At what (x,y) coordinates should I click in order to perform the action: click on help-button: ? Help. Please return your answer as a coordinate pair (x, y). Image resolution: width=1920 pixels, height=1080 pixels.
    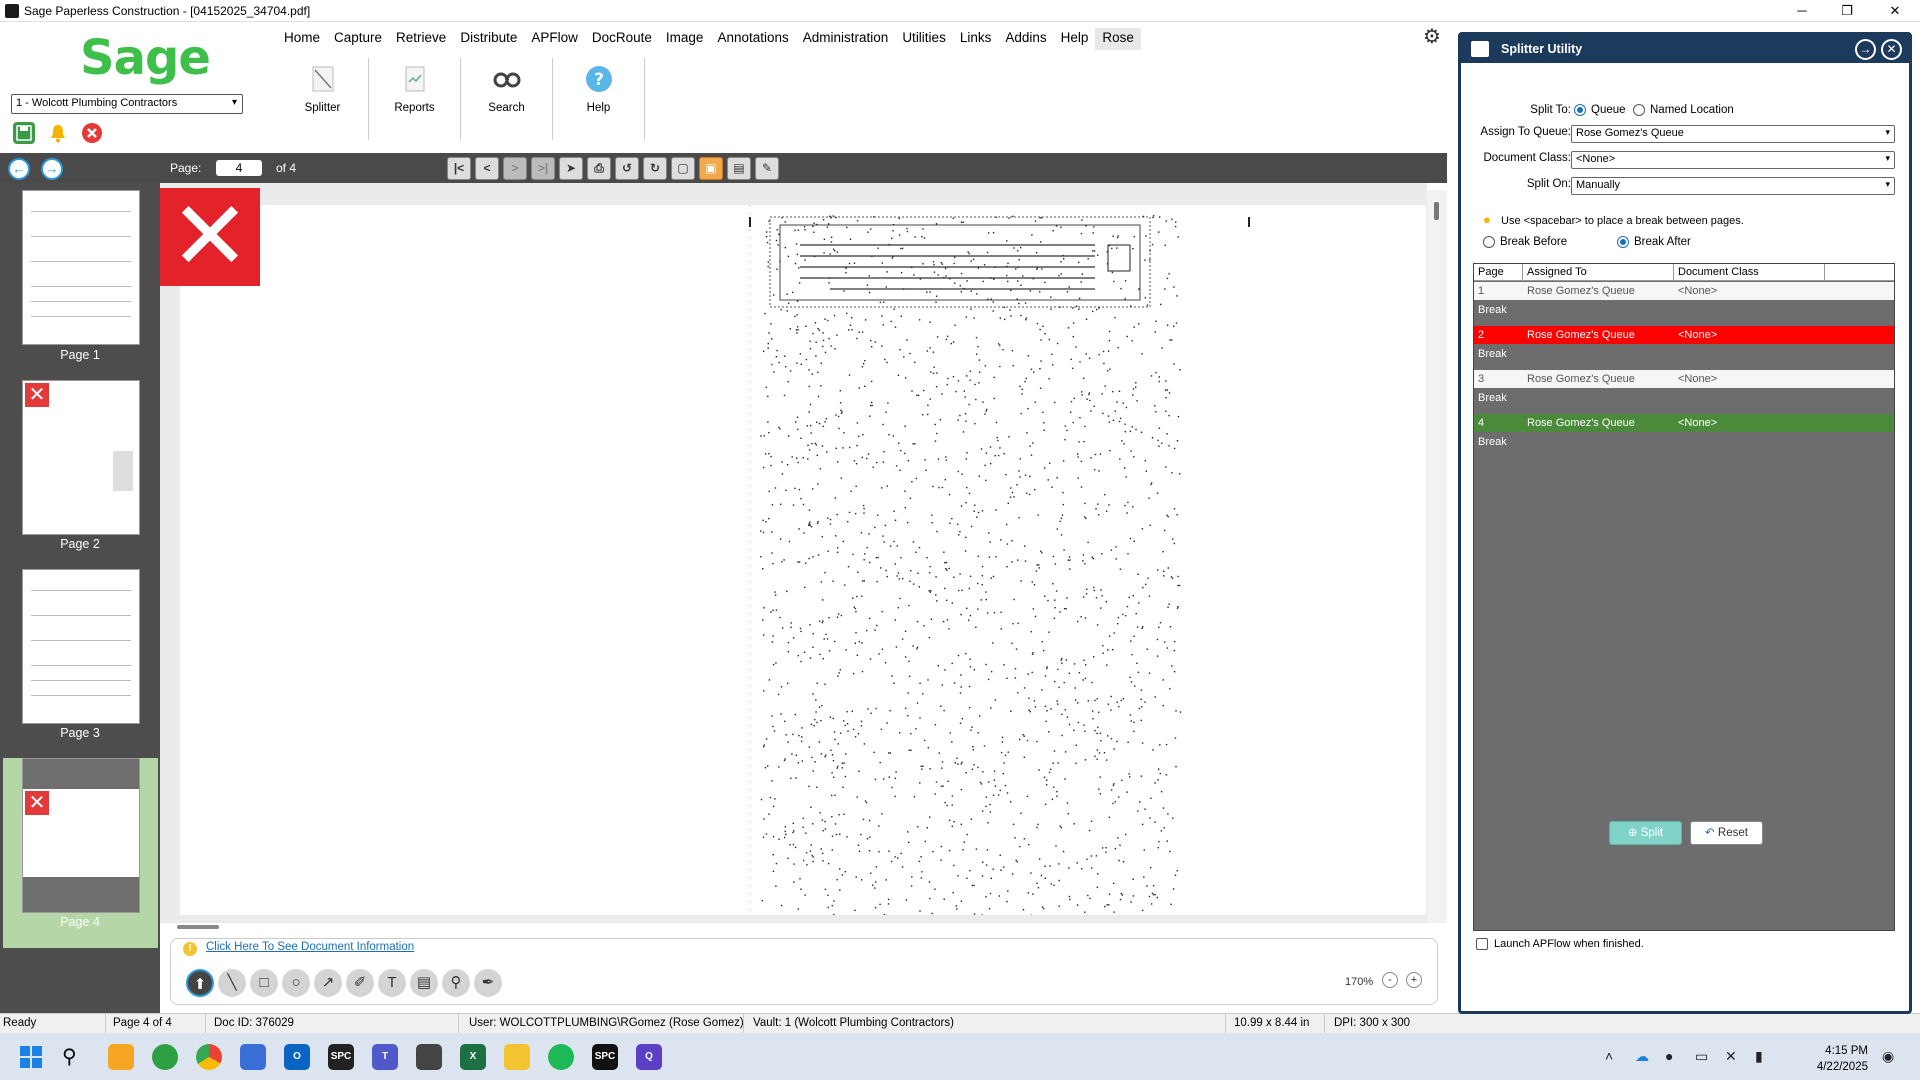
    Looking at the image, I should click on (599, 99).